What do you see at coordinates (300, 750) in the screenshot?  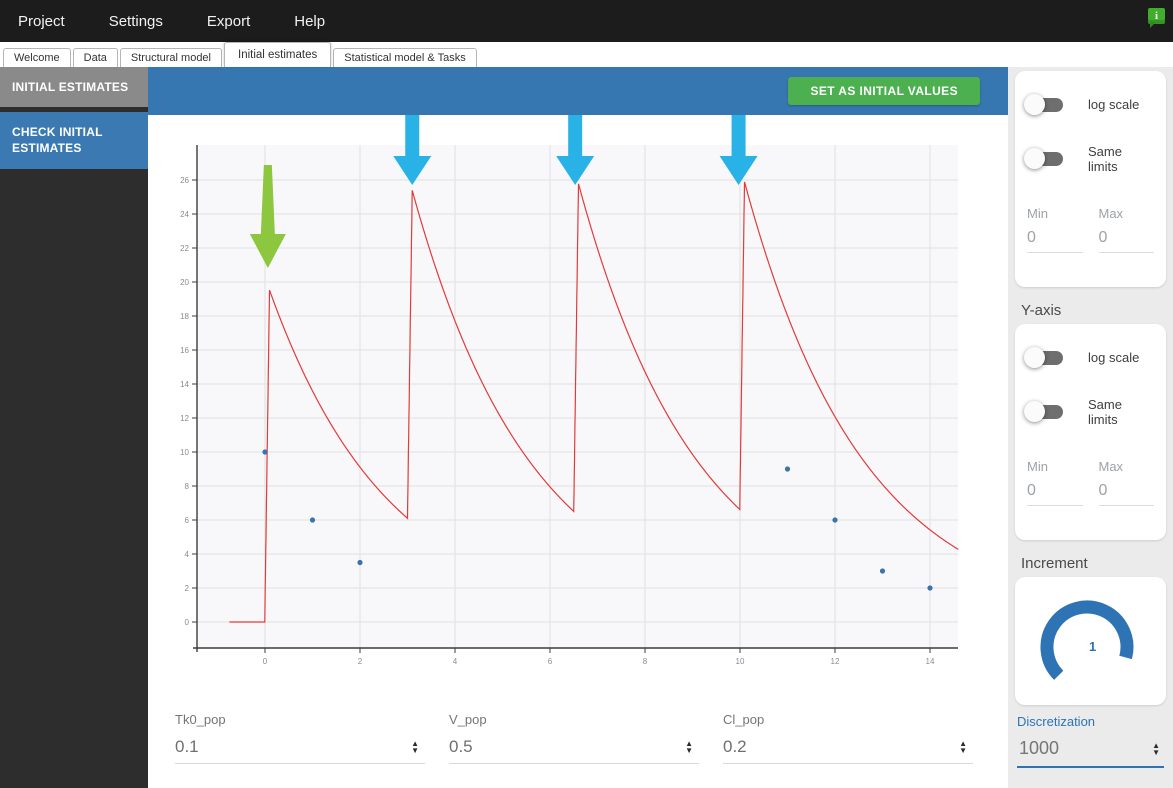 I see `parameter-input: 0.1 ▲ ▼` at bounding box center [300, 750].